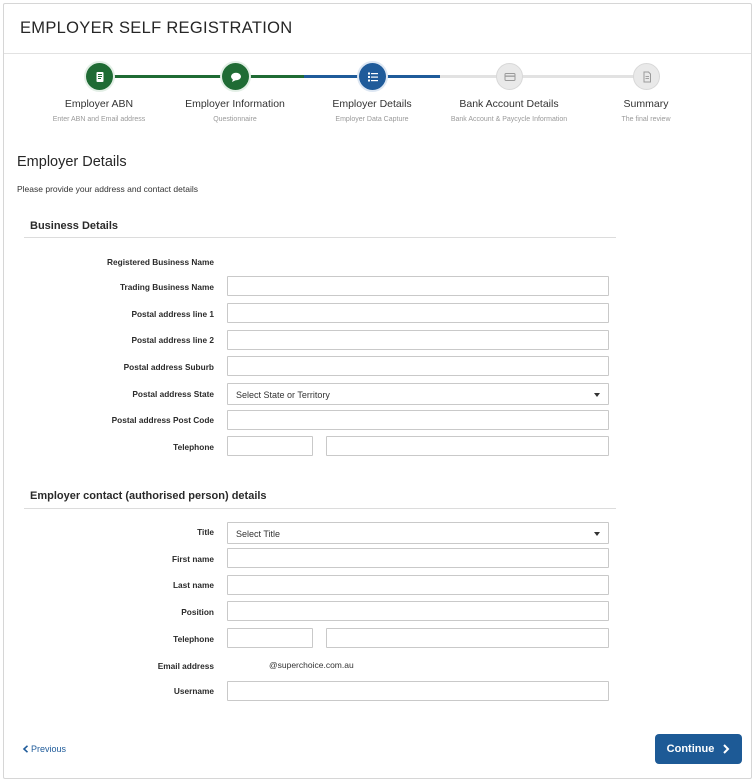 The height and width of the screenshot is (782, 755). What do you see at coordinates (166, 287) in the screenshot?
I see `trading-business-name-label: Trading Business Name` at bounding box center [166, 287].